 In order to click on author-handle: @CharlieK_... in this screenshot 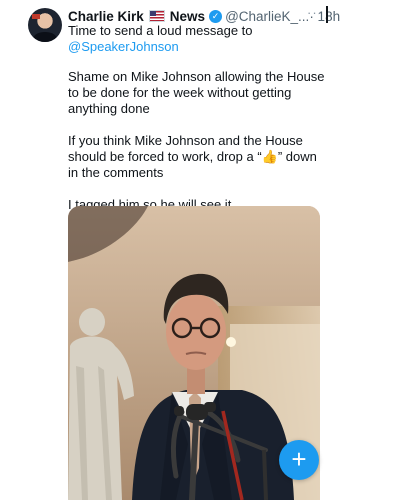, I will do `click(267, 16)`.